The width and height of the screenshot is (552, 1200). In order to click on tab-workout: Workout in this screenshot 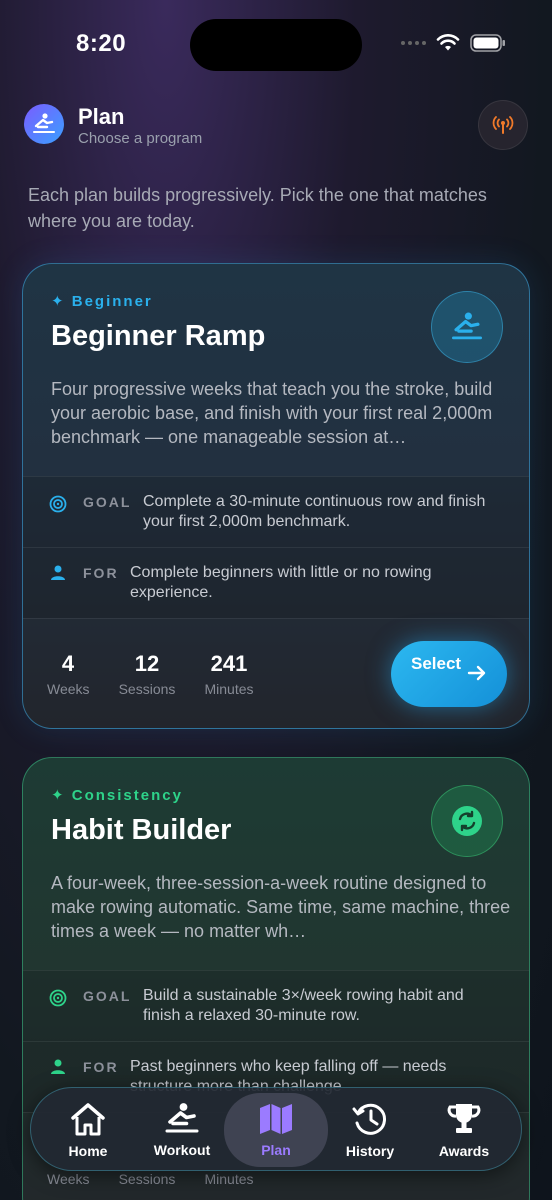, I will do `click(182, 1130)`.